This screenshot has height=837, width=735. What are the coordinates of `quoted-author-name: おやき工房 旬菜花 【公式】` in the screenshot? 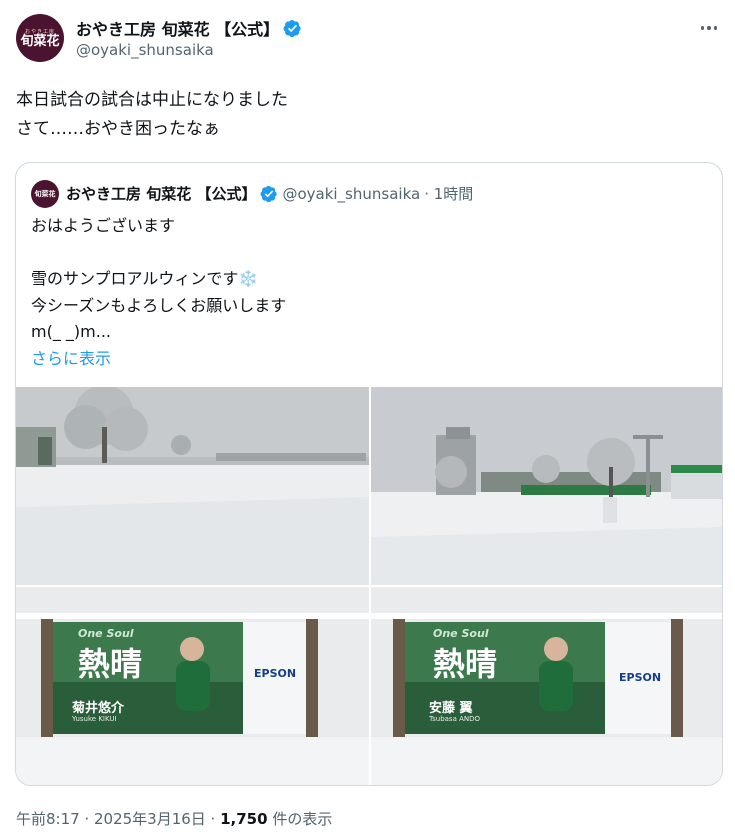 It's located at (161, 193).